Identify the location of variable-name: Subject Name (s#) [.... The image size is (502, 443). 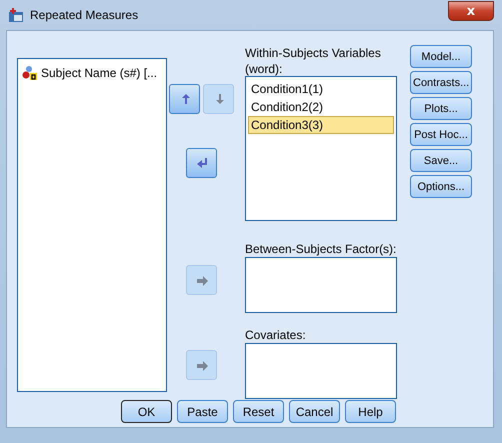
(99, 73).